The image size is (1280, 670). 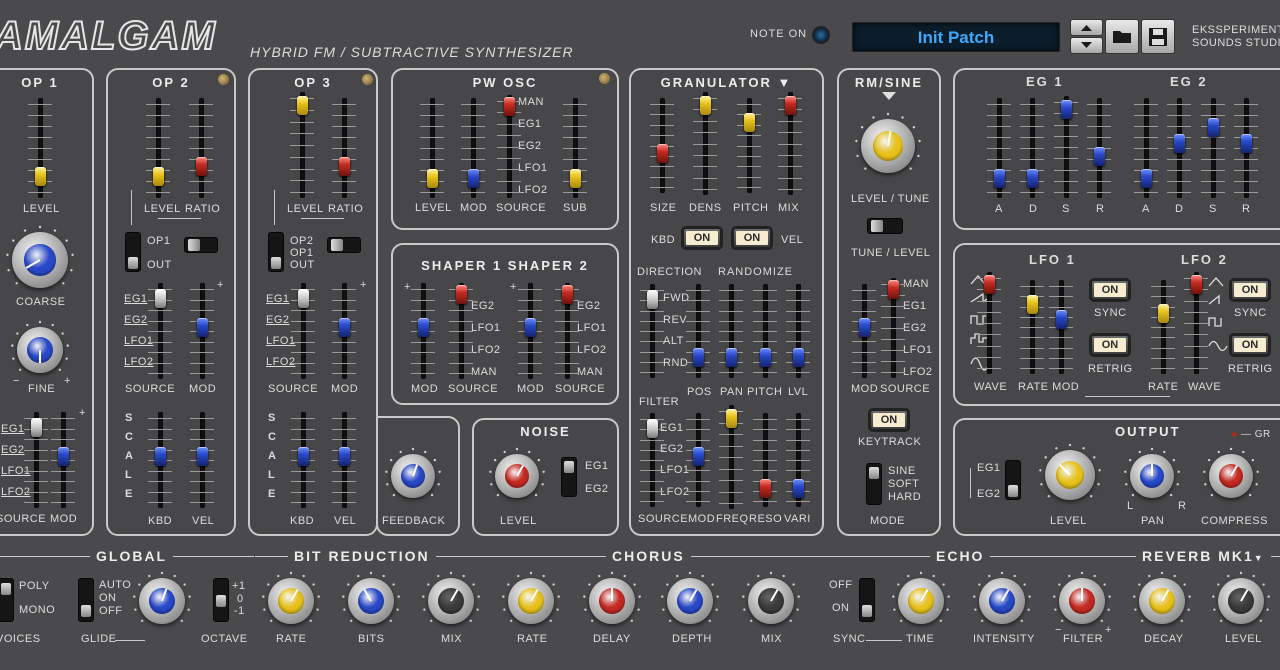 What do you see at coordinates (86, 600) in the screenshot?
I see `glide-mode-switch` at bounding box center [86, 600].